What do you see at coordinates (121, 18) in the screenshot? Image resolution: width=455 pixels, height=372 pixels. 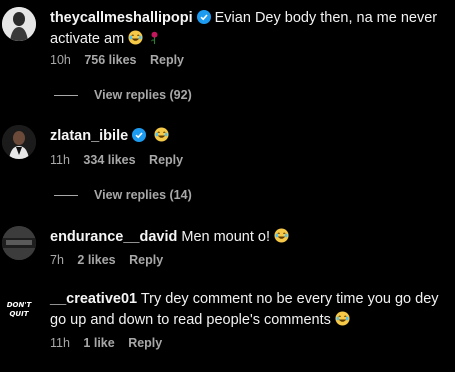 I see `comment-username: theycallmeshallipopi` at bounding box center [121, 18].